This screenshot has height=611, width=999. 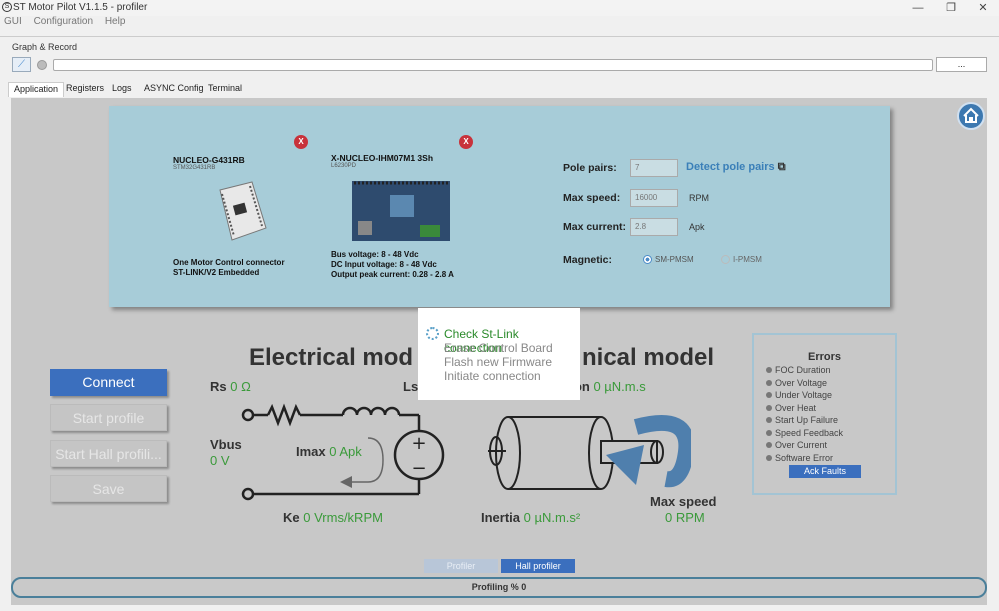 What do you see at coordinates (499, 587) in the screenshot?
I see `profiling-progress: Profiling % 0` at bounding box center [499, 587].